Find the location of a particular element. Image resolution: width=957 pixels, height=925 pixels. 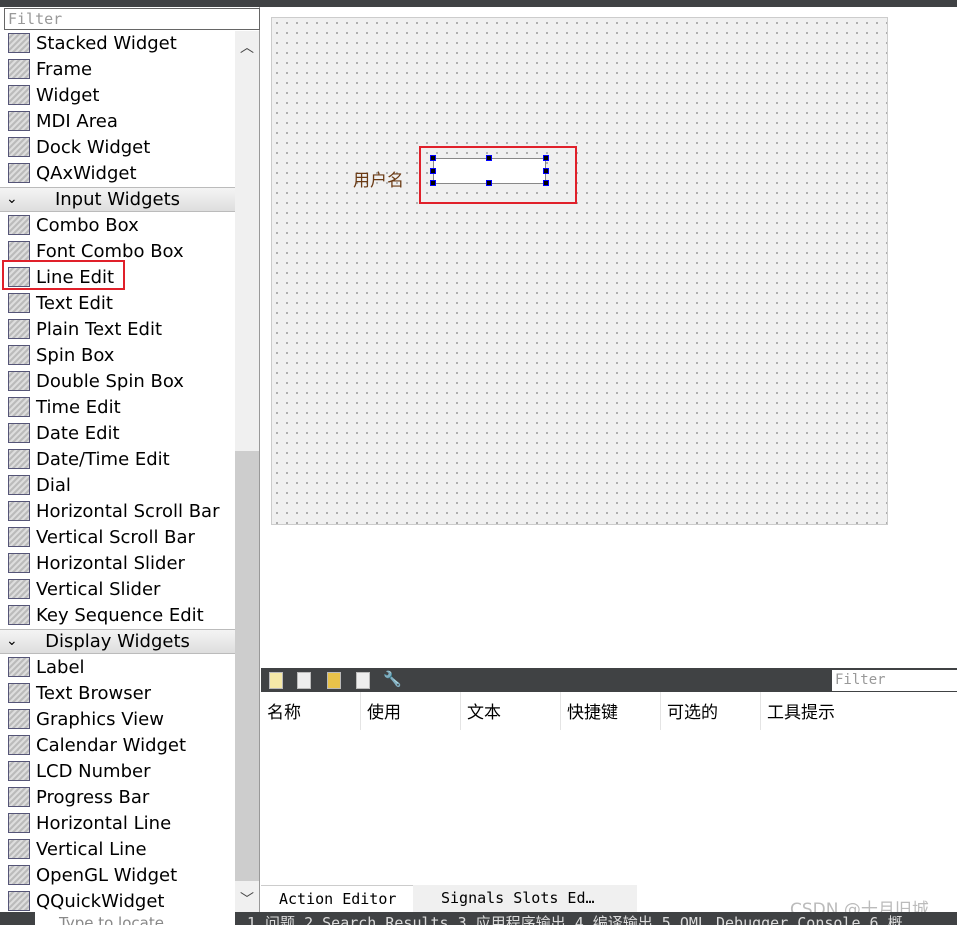

widget-item-text-edit: Text Edit is located at coordinates (117, 303).